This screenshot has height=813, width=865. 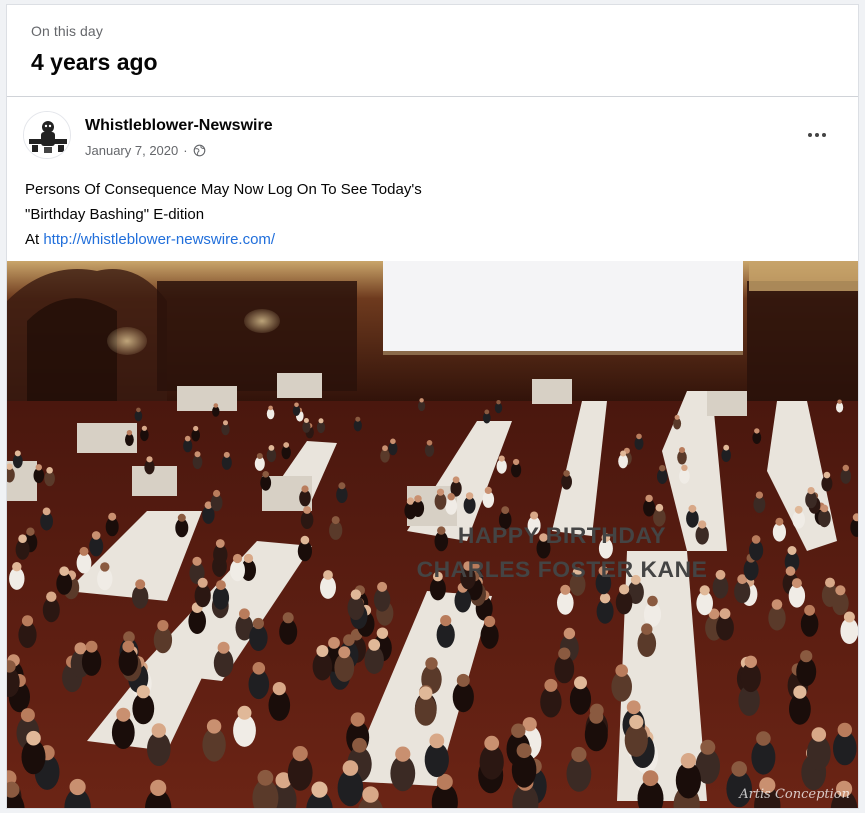 What do you see at coordinates (159, 239) in the screenshot?
I see `website-link: http://whistleblower-newswire.com/` at bounding box center [159, 239].